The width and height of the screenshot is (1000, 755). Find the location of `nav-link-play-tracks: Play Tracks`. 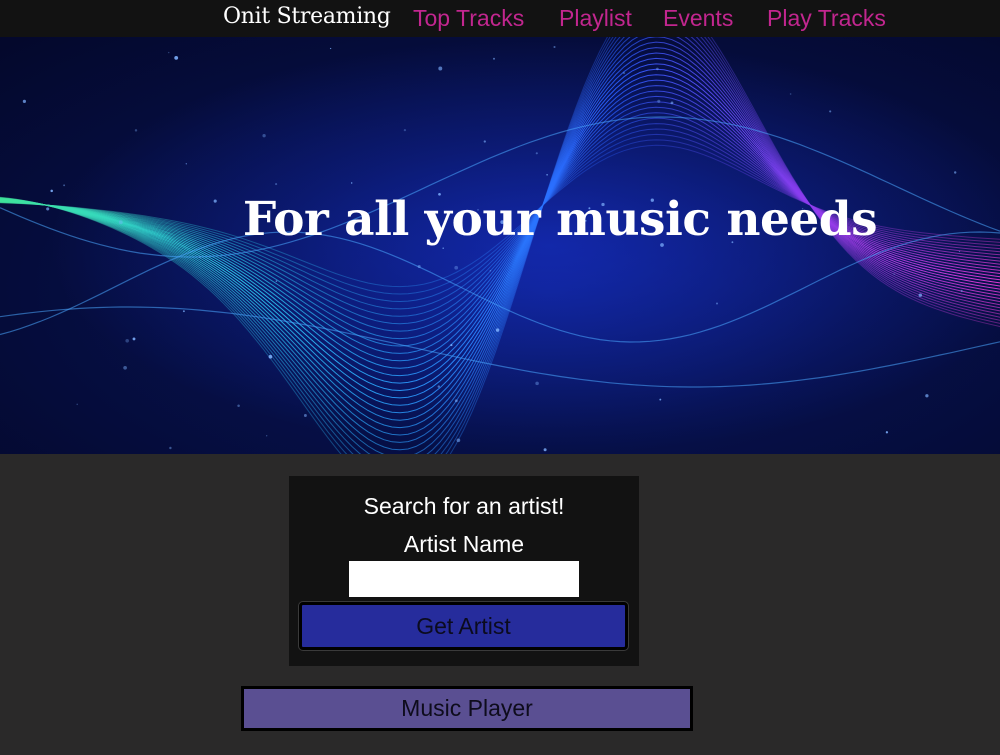

nav-link-play-tracks: Play Tracks is located at coordinates (826, 18).